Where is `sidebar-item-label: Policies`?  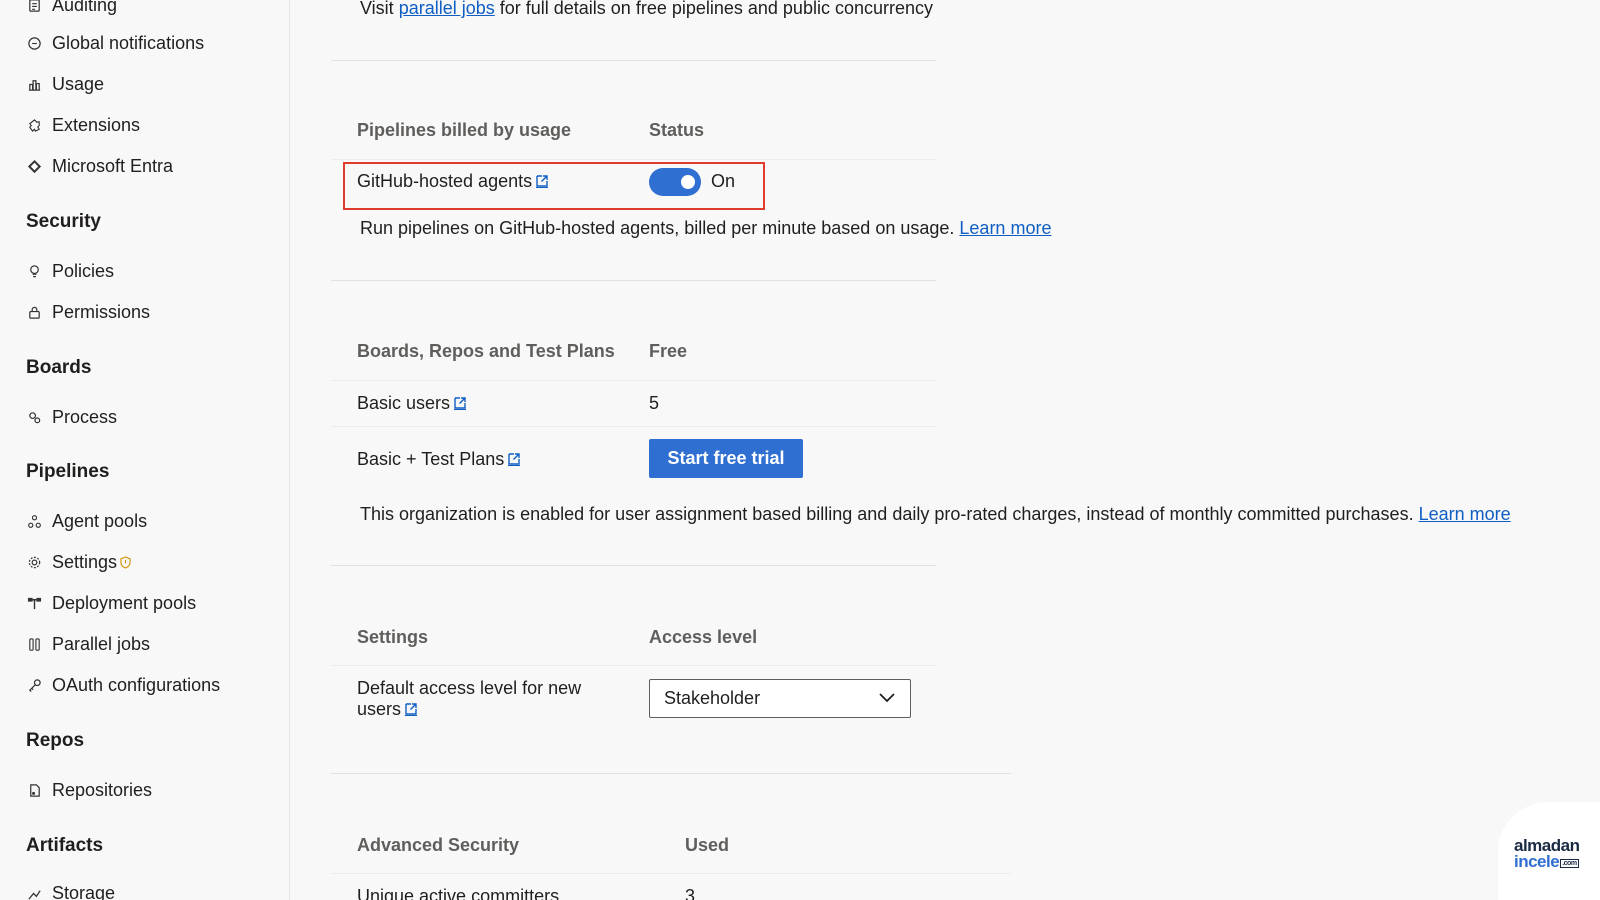 sidebar-item-label: Policies is located at coordinates (83, 270).